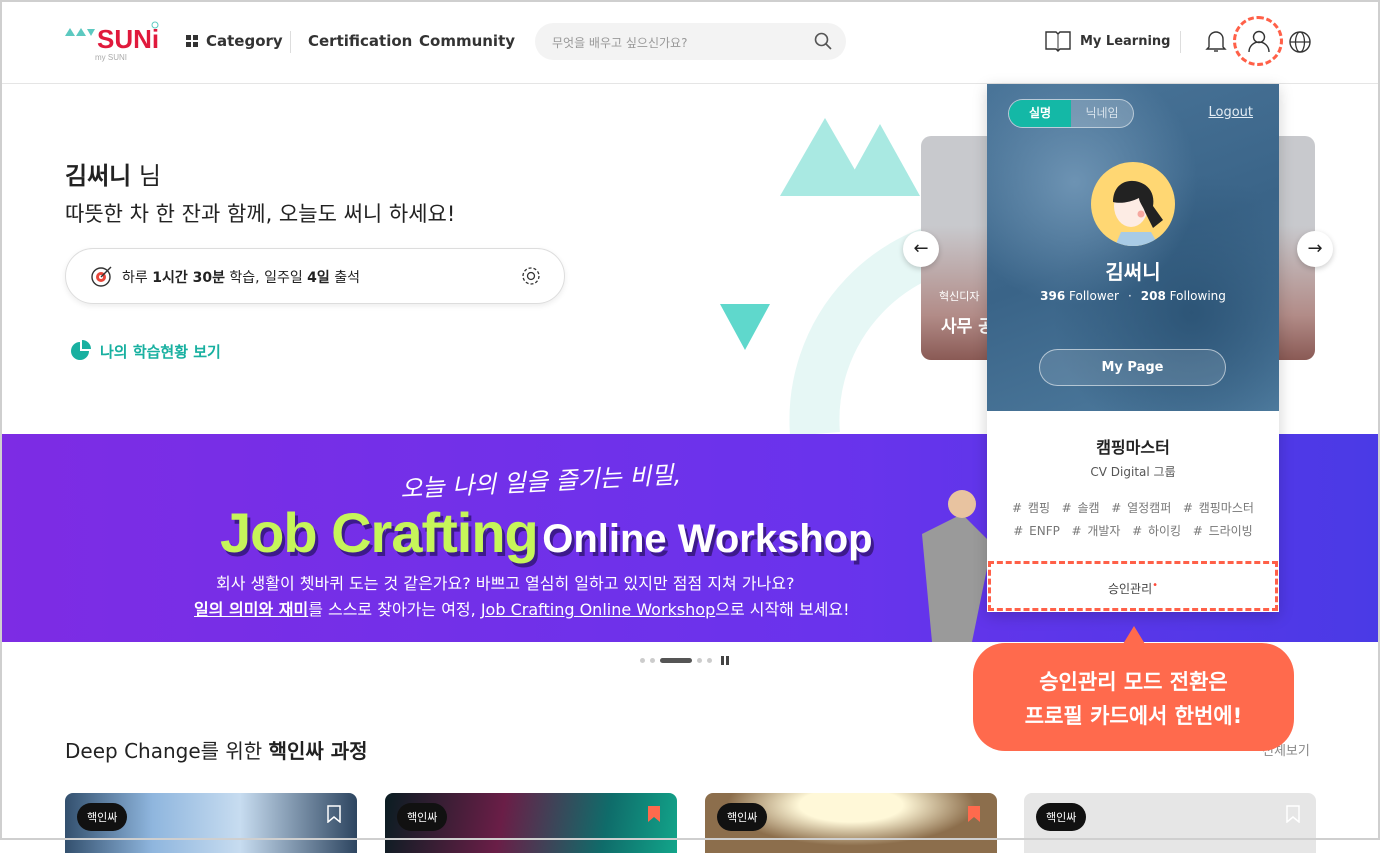 The height and width of the screenshot is (853, 1380). What do you see at coordinates (1130, 589) in the screenshot?
I see `approval-label: 승인관리` at bounding box center [1130, 589].